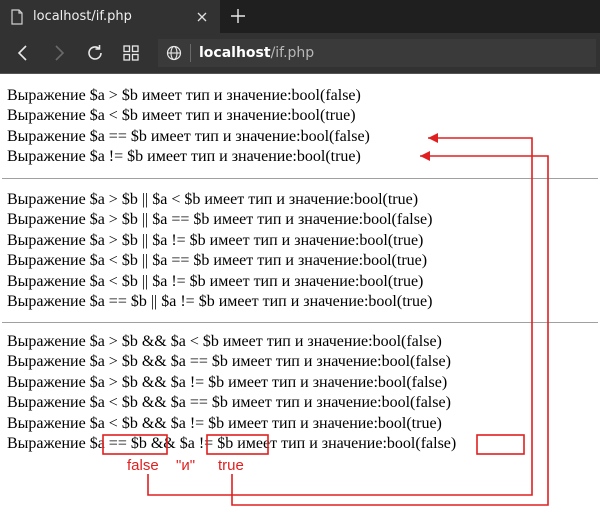  What do you see at coordinates (59, 53) in the screenshot?
I see `forward-arrow-icon` at bounding box center [59, 53].